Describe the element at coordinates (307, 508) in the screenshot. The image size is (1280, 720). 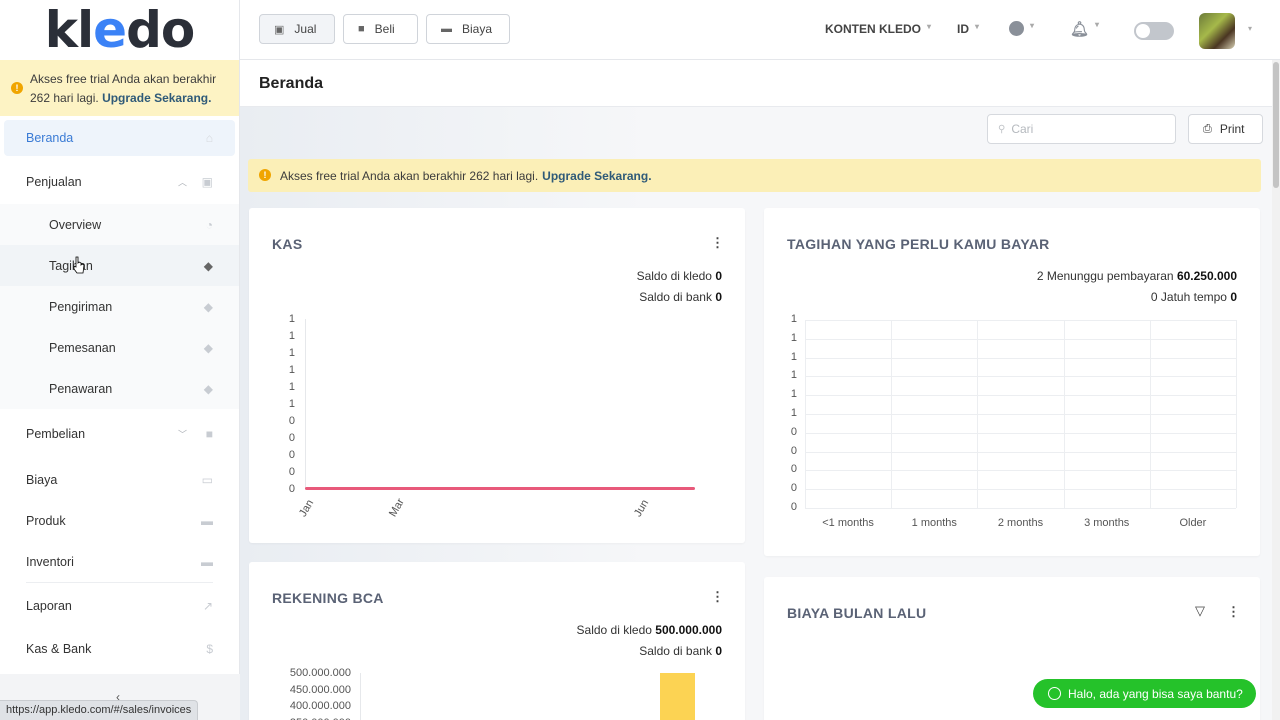
I see `x-tick-label: Jan` at that location.